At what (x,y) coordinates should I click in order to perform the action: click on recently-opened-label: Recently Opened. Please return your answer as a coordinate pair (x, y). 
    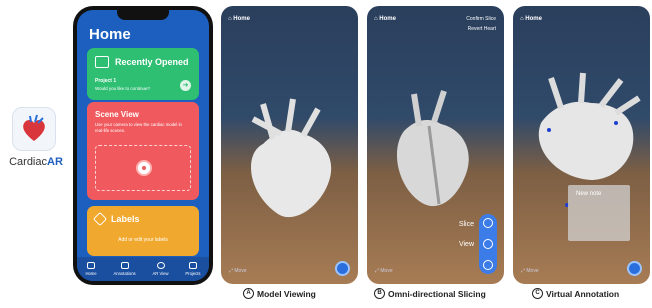
    Looking at the image, I should click on (152, 62).